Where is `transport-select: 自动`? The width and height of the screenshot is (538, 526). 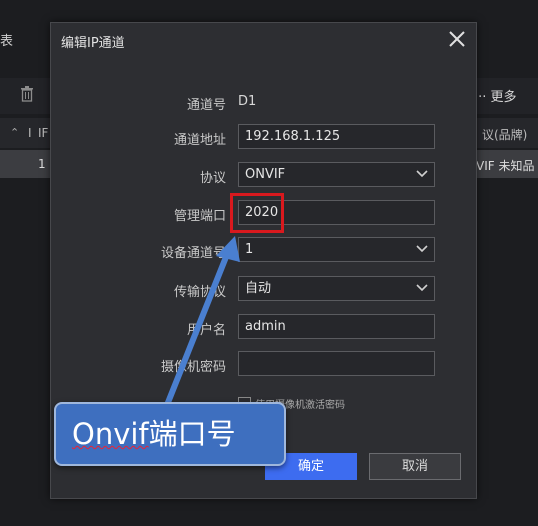 transport-select: 自动 is located at coordinates (336, 288).